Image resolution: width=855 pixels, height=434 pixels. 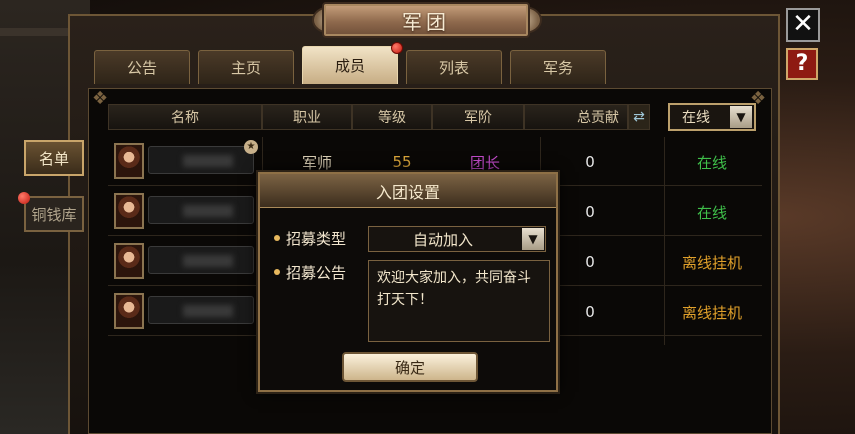 What do you see at coordinates (100, 98) in the screenshot?
I see `corner-ornament-icon: ❖` at bounding box center [100, 98].